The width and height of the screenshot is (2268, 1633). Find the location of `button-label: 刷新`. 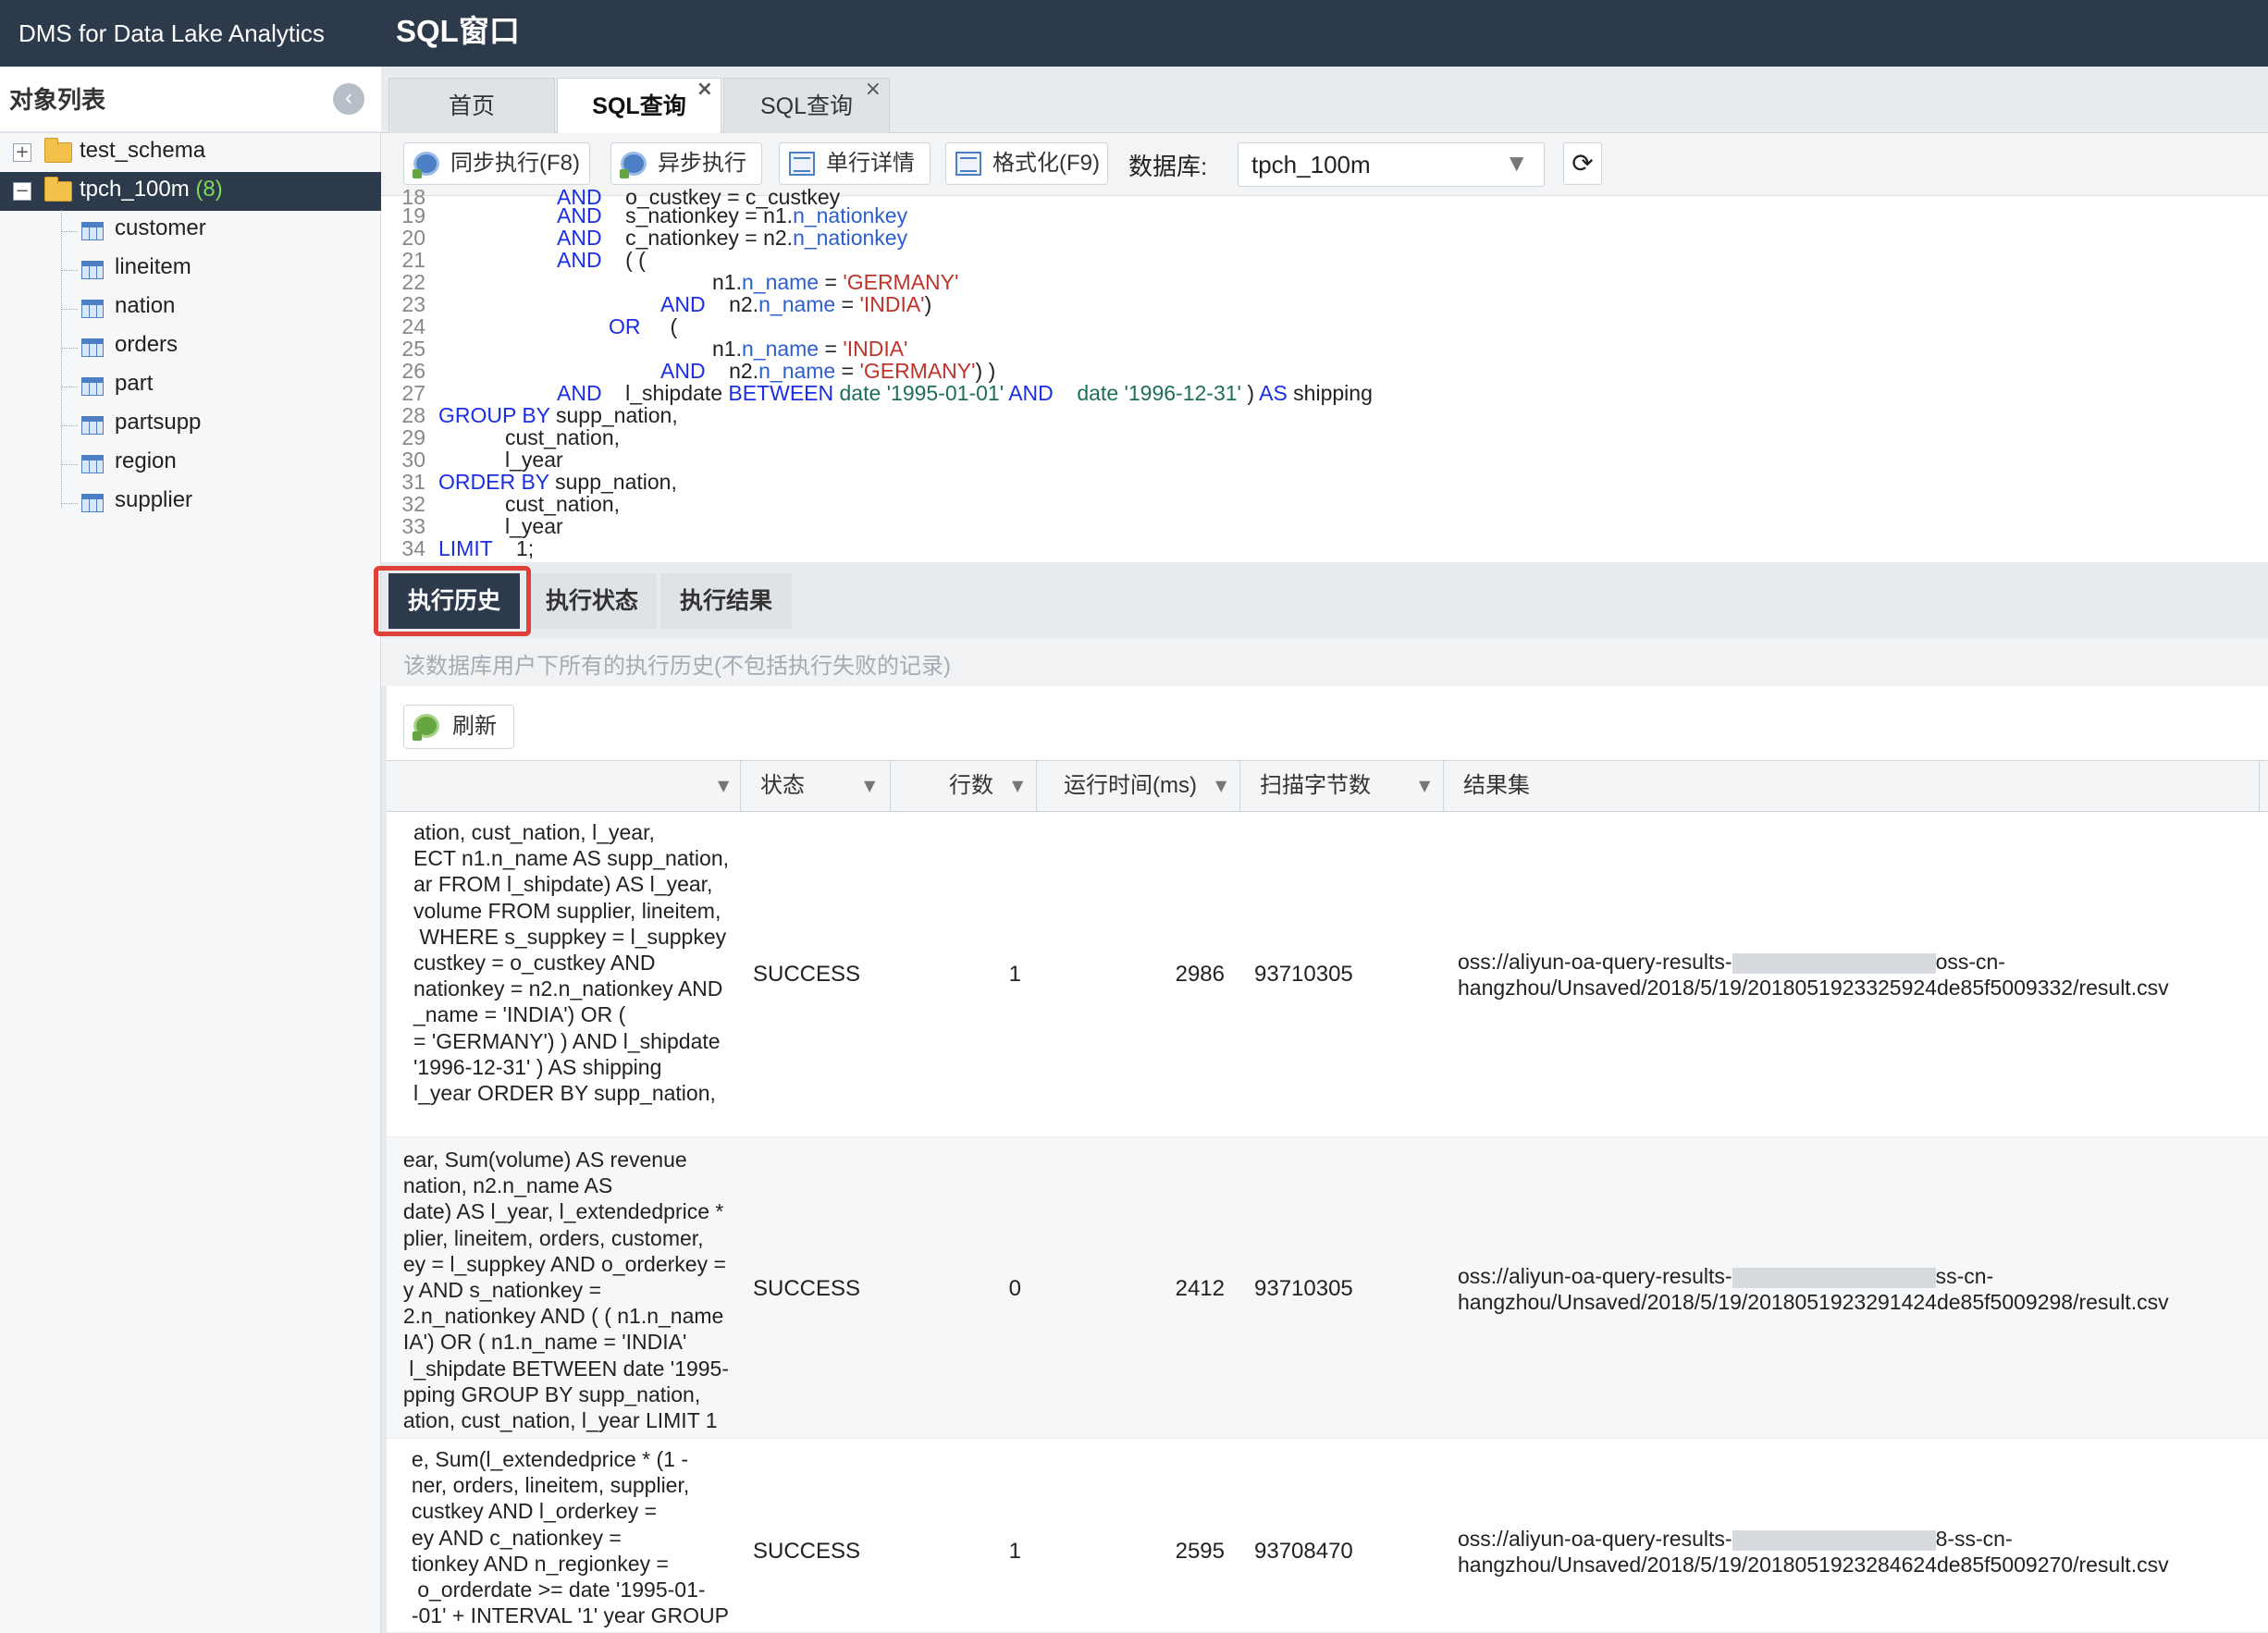

button-label: 刷新 is located at coordinates (475, 726).